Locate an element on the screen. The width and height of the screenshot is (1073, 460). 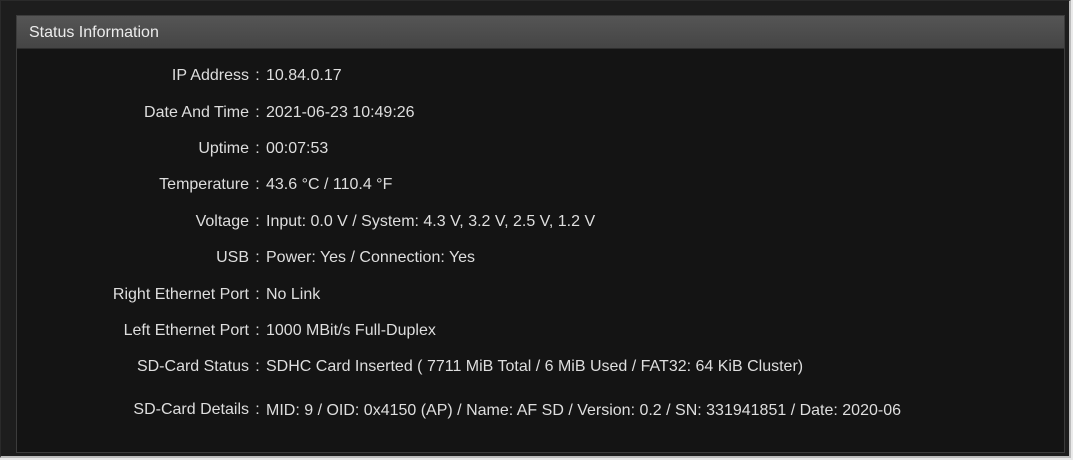
temperature-label: Temperature is located at coordinates (204, 185).